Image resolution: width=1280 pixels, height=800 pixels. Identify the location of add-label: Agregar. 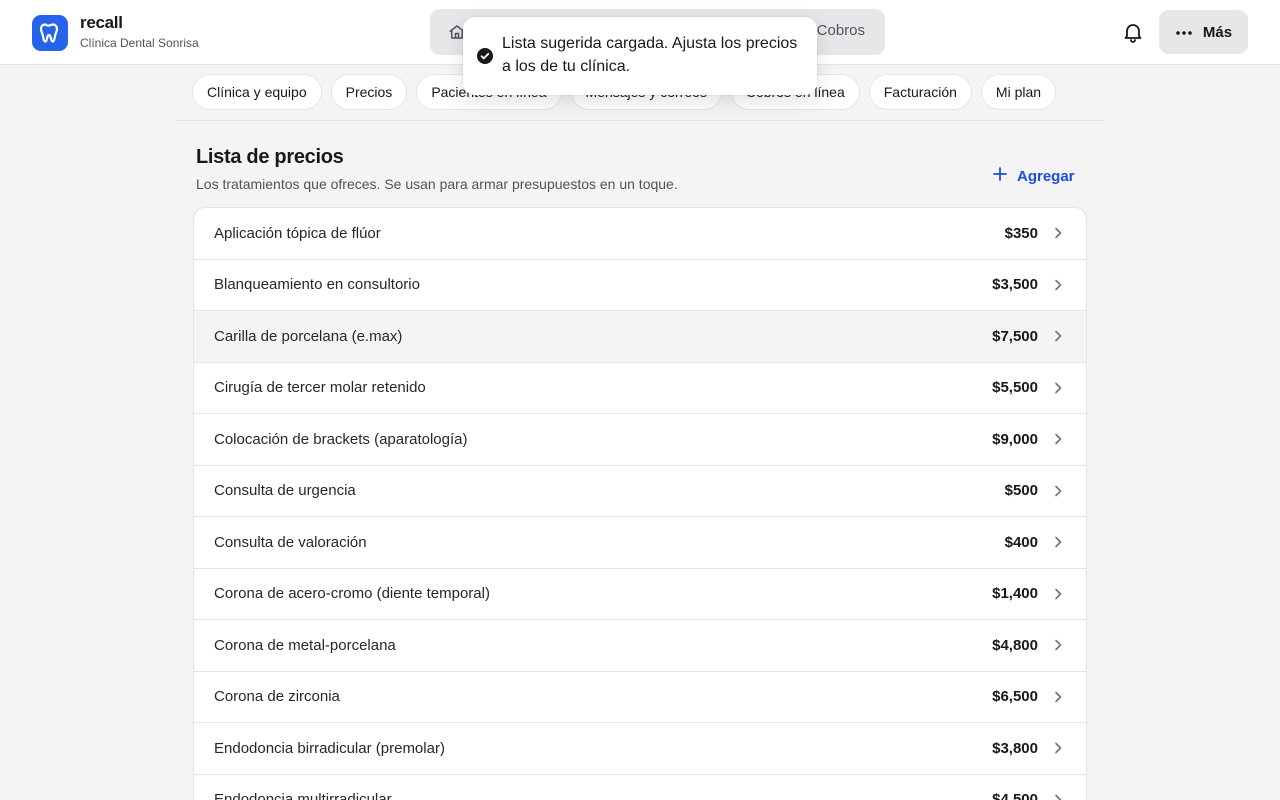
(1046, 176).